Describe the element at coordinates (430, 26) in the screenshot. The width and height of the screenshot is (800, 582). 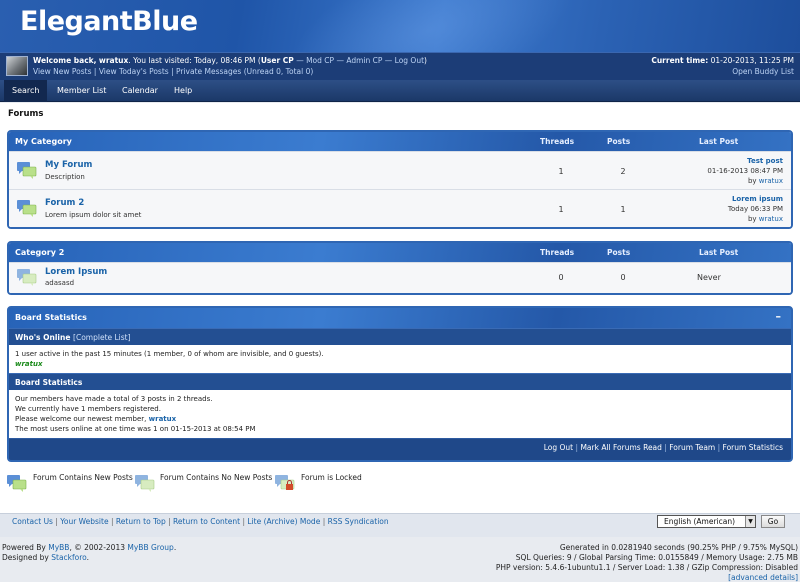
I see `header-shine` at that location.